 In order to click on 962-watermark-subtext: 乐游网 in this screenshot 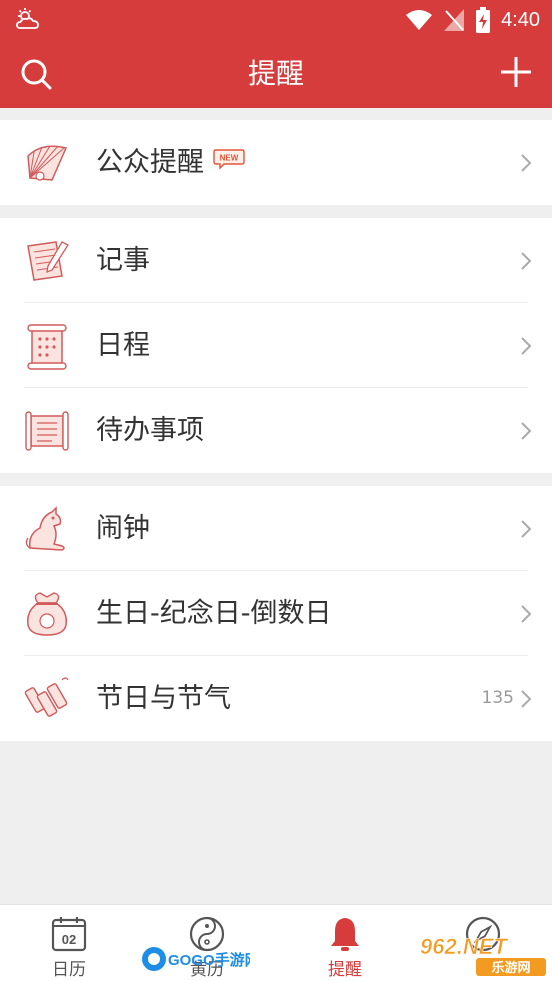, I will do `click(510, 968)`.